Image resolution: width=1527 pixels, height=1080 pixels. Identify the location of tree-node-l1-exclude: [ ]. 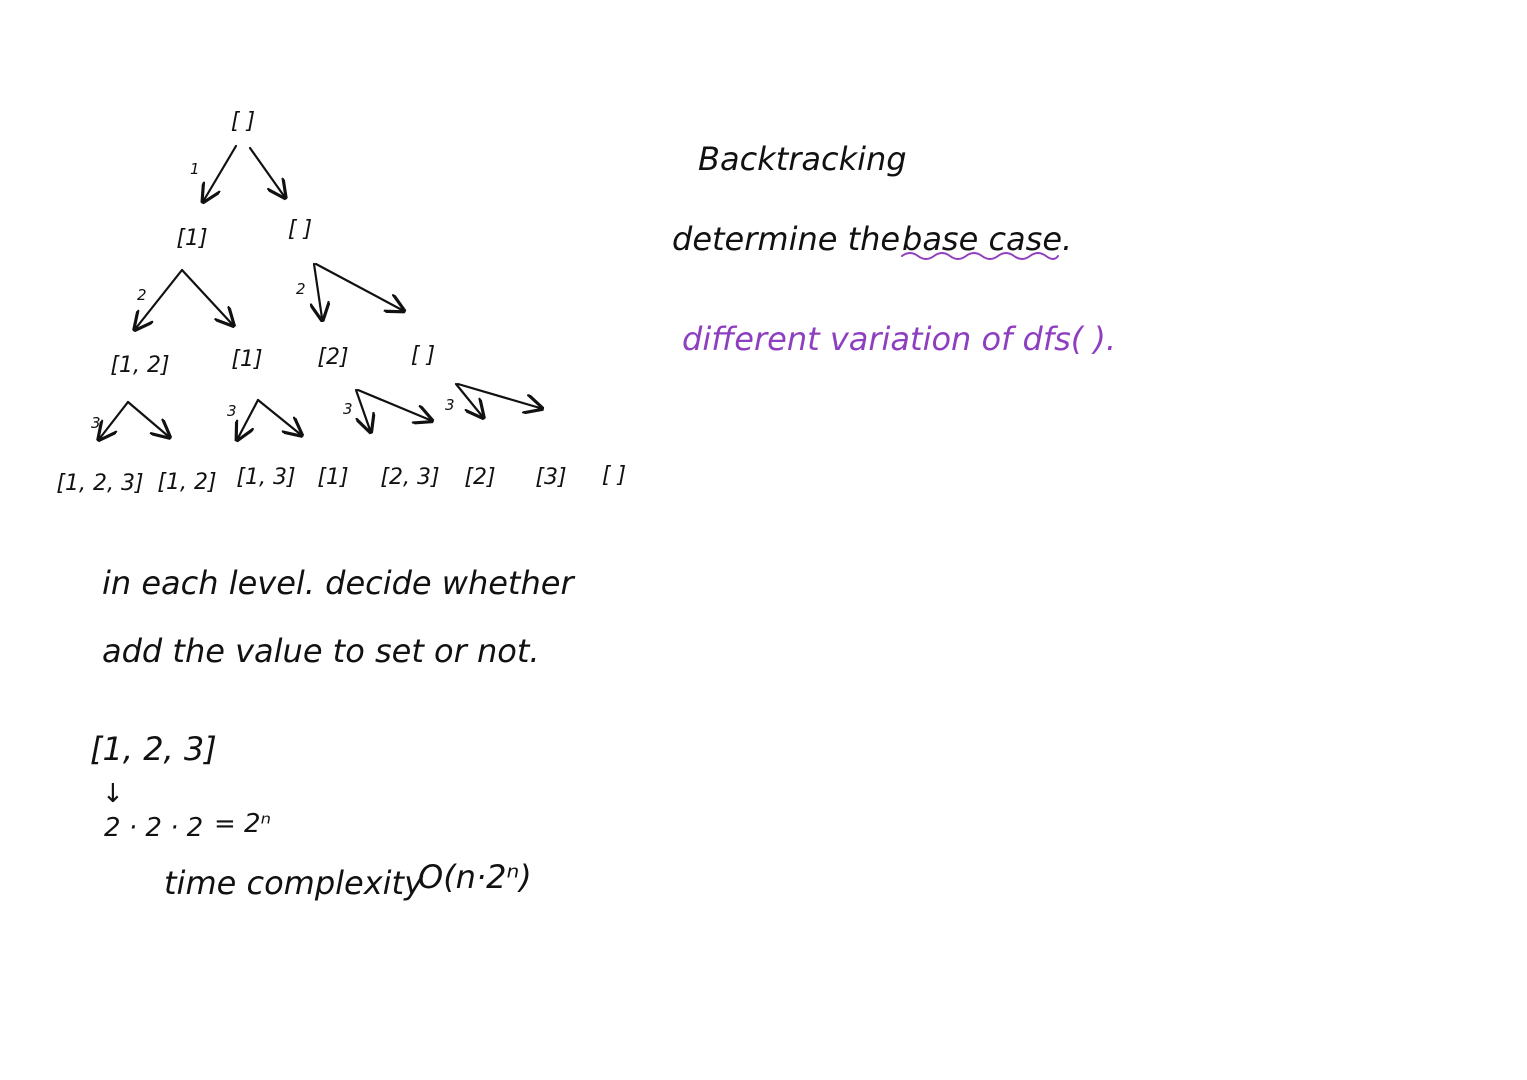
(300, 229).